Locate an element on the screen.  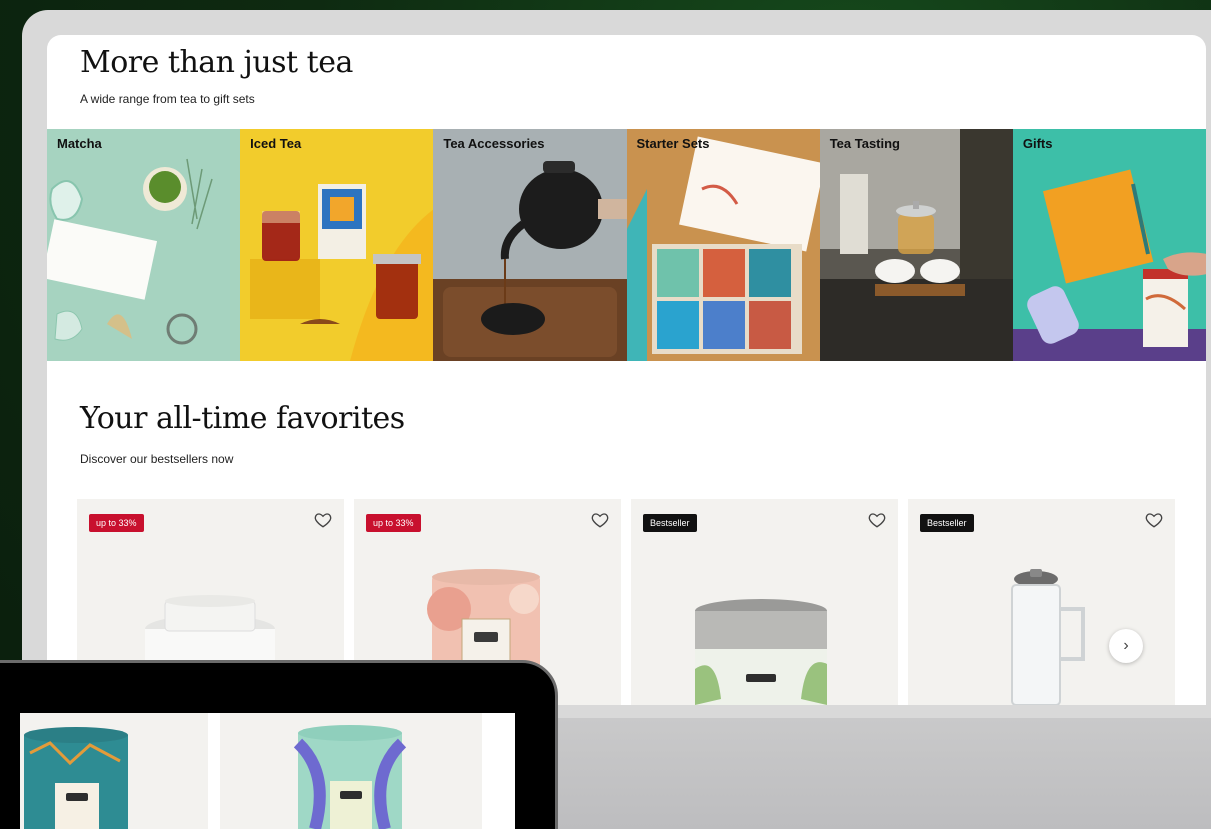
category-tile-iced-tea: Iced Tea is located at coordinates (337, 245).